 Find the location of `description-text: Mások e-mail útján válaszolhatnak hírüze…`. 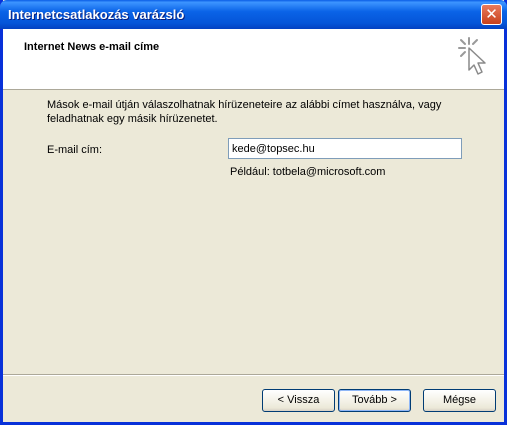

description-text: Mások e-mail útján válaszolhatnak hírüze… is located at coordinates (244, 112).